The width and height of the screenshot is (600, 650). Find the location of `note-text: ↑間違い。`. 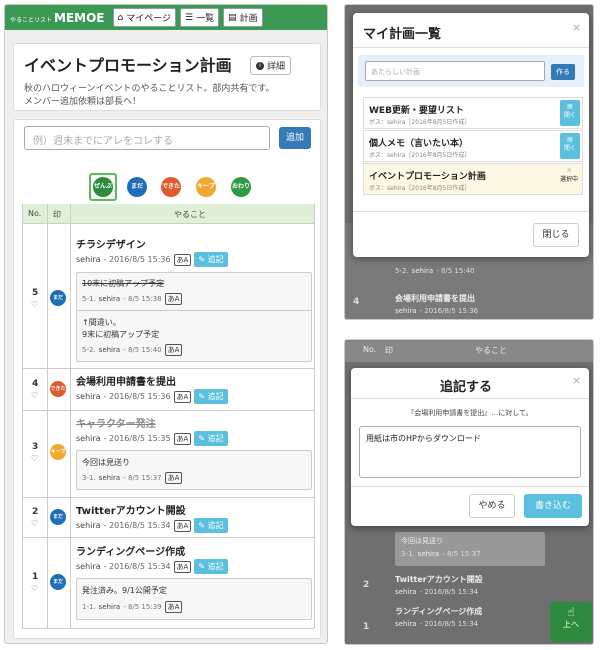

note-text: ↑間違い。 is located at coordinates (101, 322).